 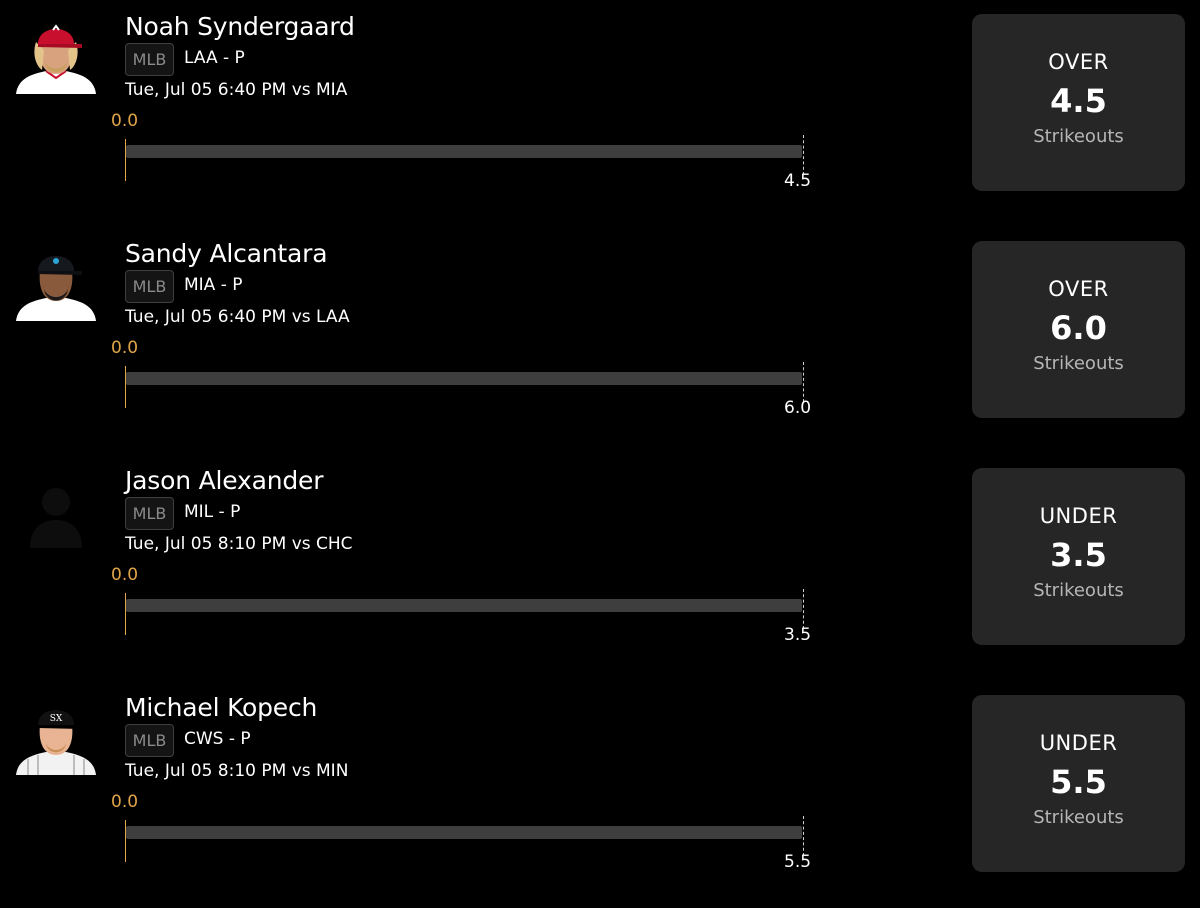 What do you see at coordinates (798, 862) in the screenshot?
I see `line-value-label: 5.5` at bounding box center [798, 862].